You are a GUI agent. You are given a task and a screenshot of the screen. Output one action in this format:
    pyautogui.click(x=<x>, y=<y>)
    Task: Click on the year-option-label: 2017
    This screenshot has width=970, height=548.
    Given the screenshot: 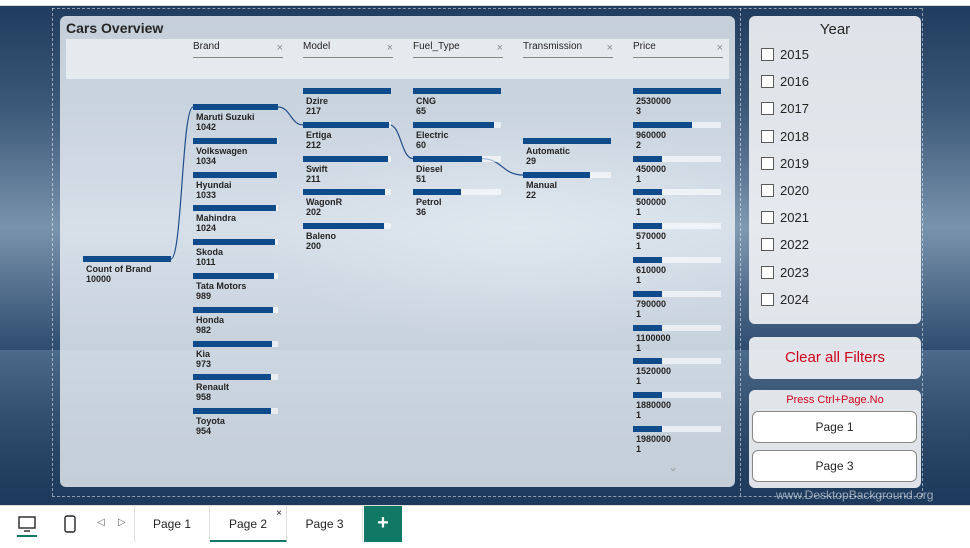 What is the action you would take?
    pyautogui.click(x=794, y=109)
    